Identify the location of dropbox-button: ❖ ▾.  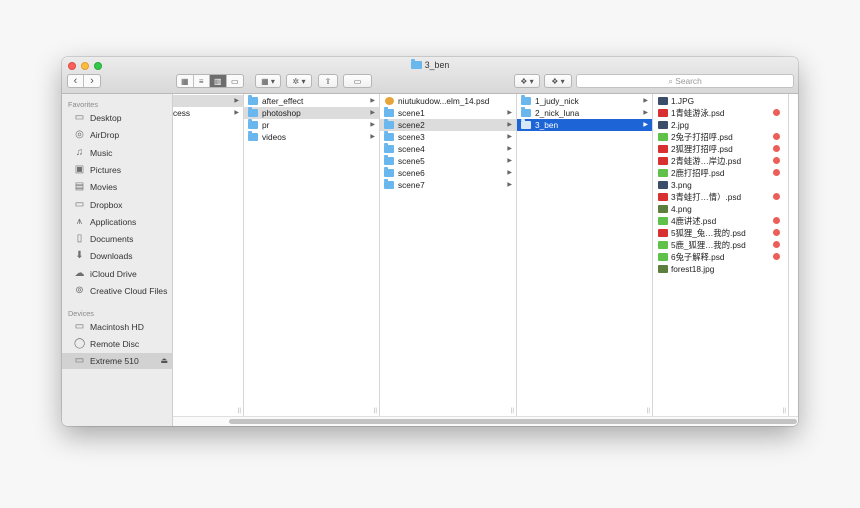
(527, 81).